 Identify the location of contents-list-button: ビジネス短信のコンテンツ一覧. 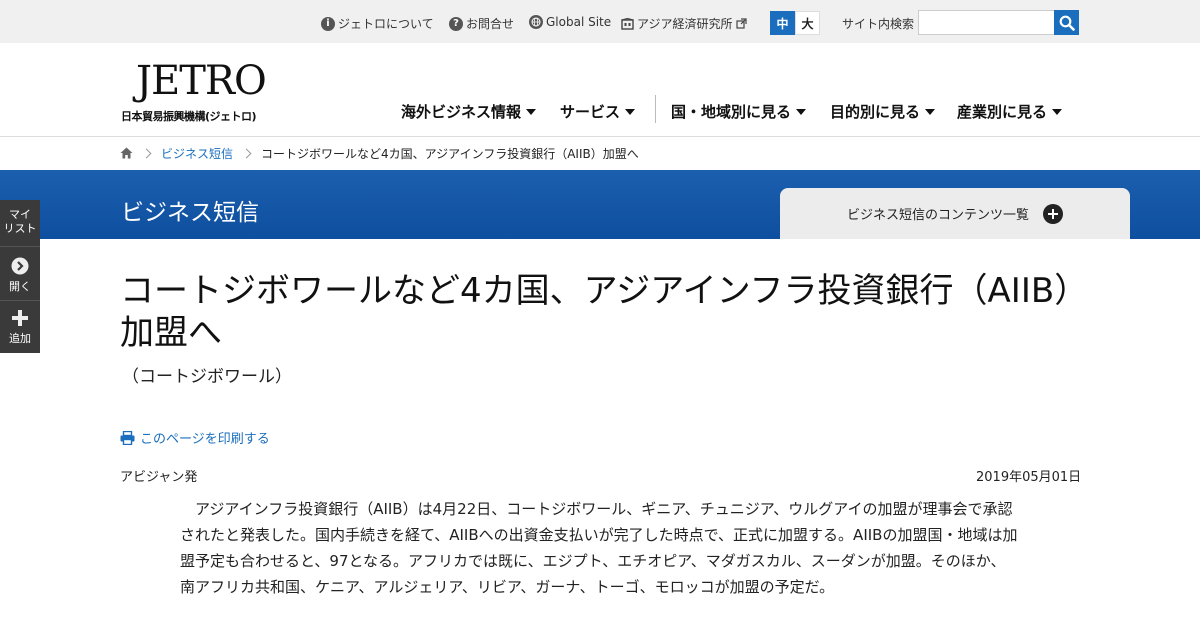
(955, 213).